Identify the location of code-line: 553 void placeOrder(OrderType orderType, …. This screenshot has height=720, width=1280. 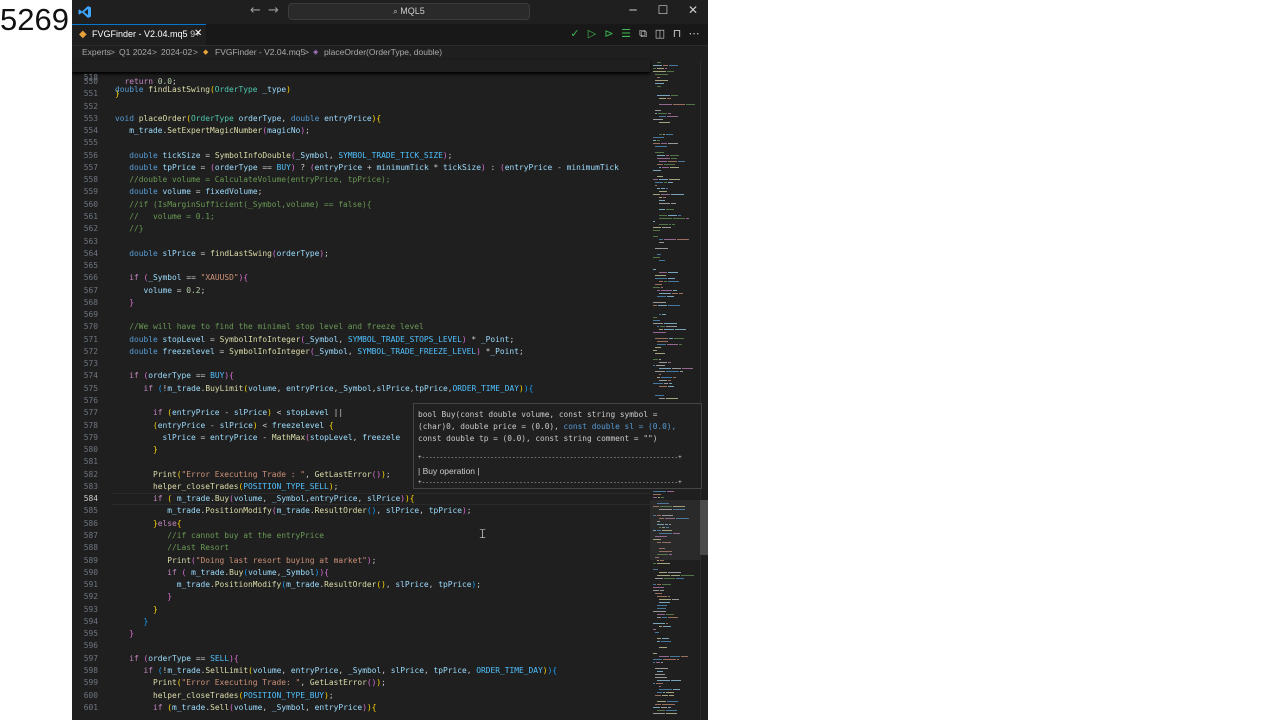
(361, 119).